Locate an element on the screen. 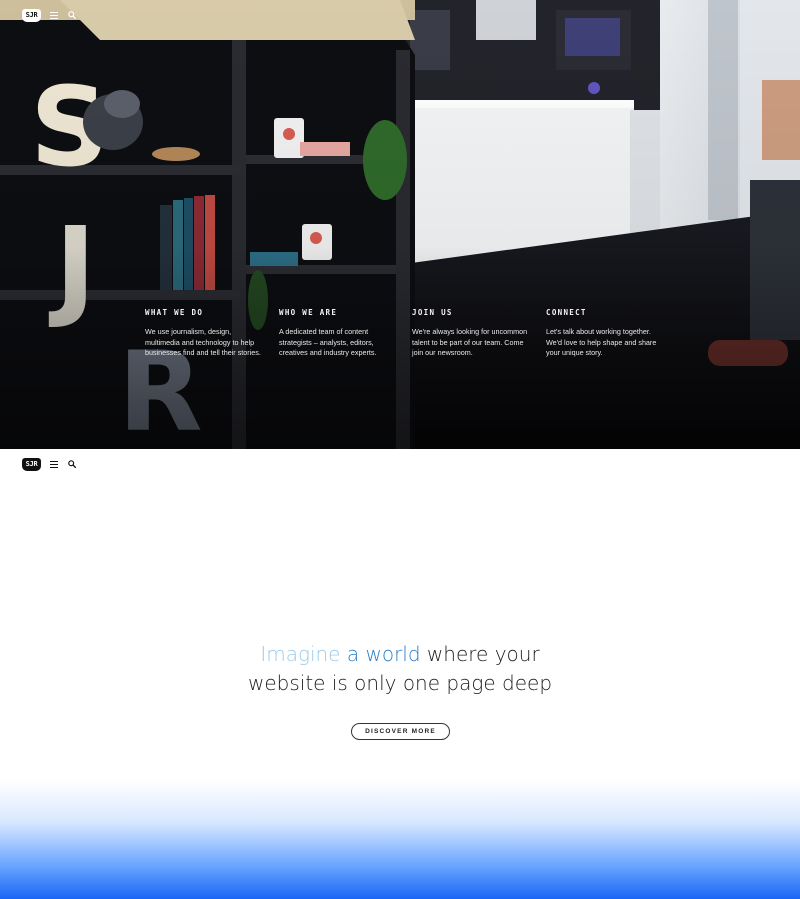  headline-phrase-a-world: a world is located at coordinates (383, 654).